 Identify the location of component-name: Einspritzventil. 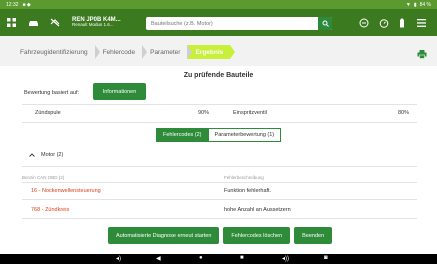
(250, 113).